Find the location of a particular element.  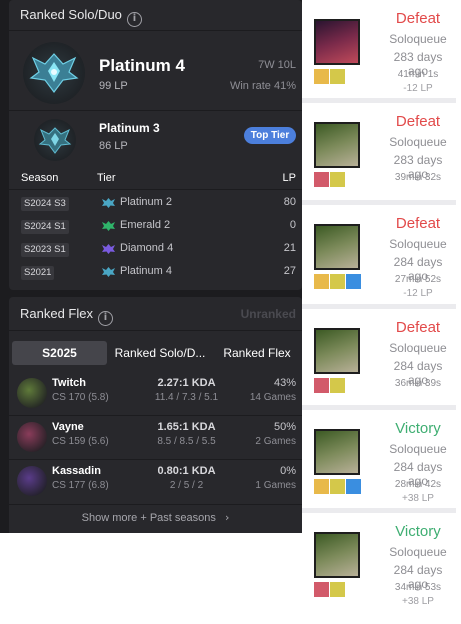

peak-lp: 86 LP is located at coordinates (113, 146).